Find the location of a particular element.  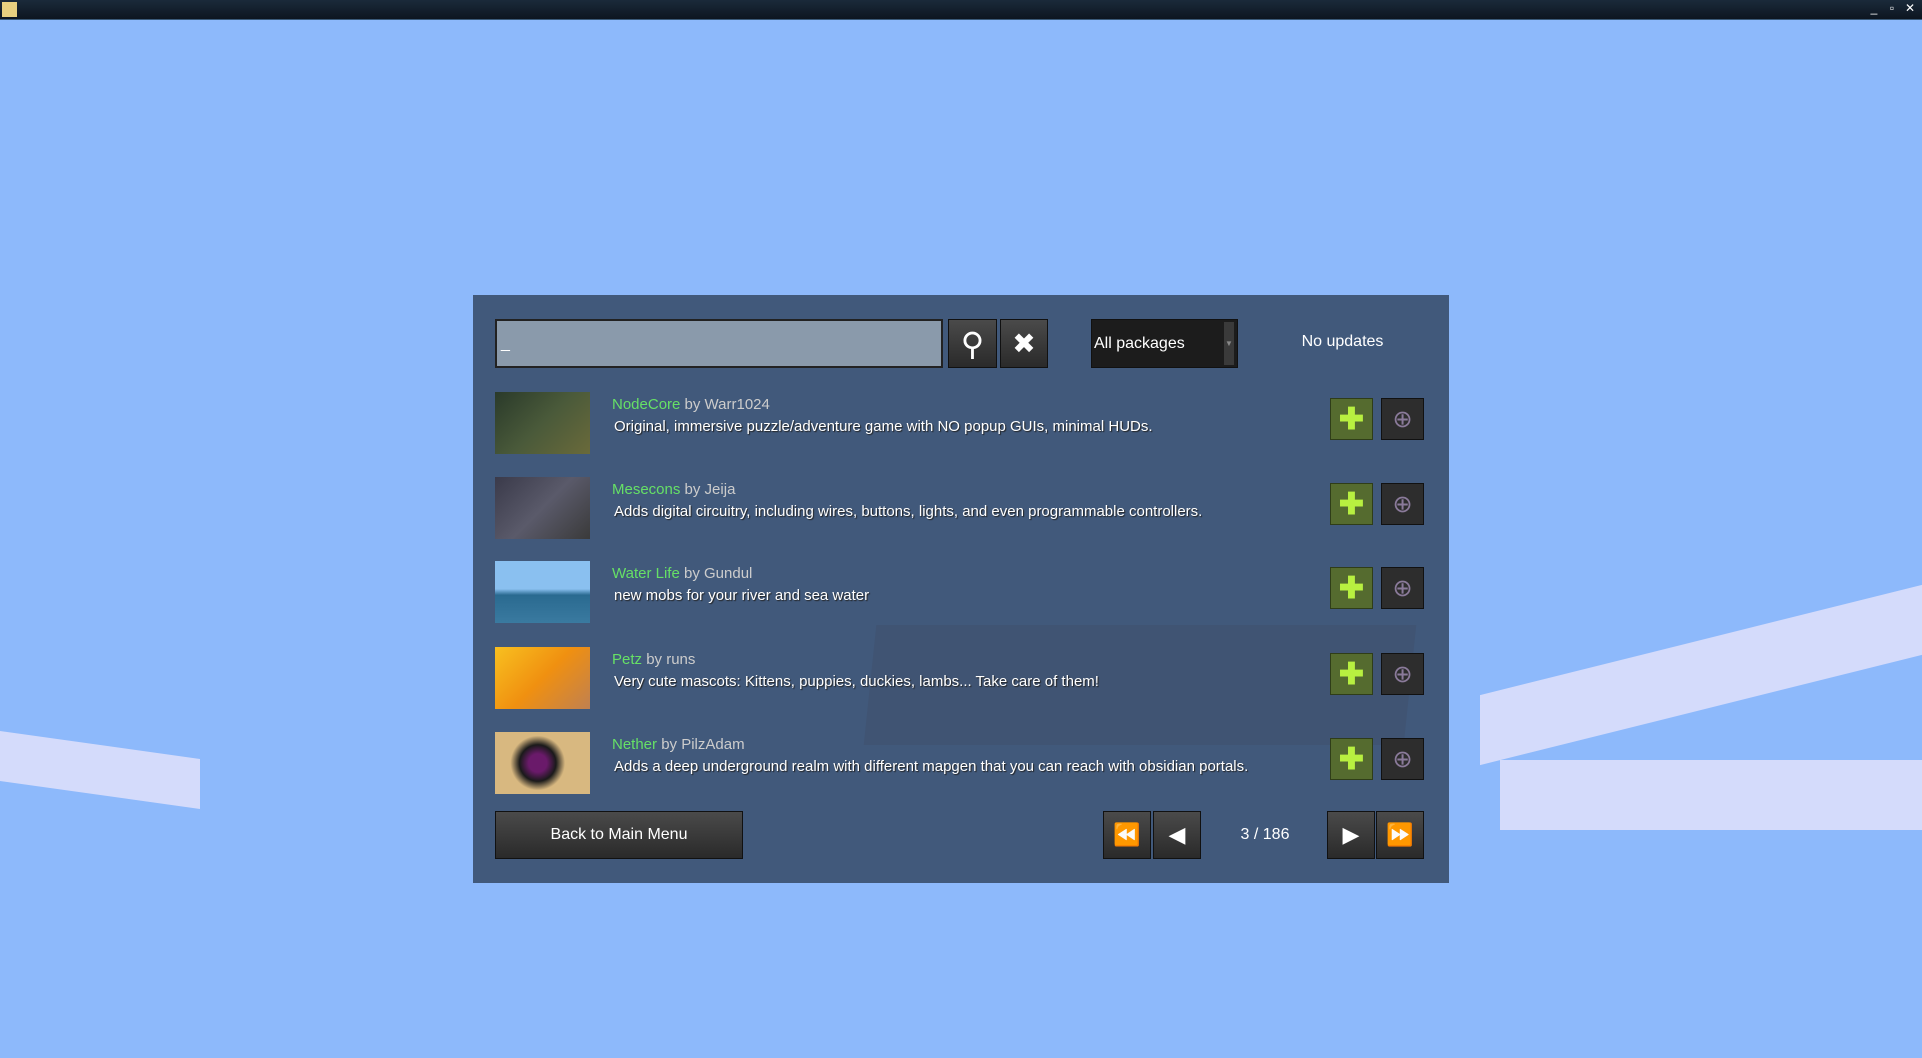

search-icon: ⚲ is located at coordinates (972, 343).